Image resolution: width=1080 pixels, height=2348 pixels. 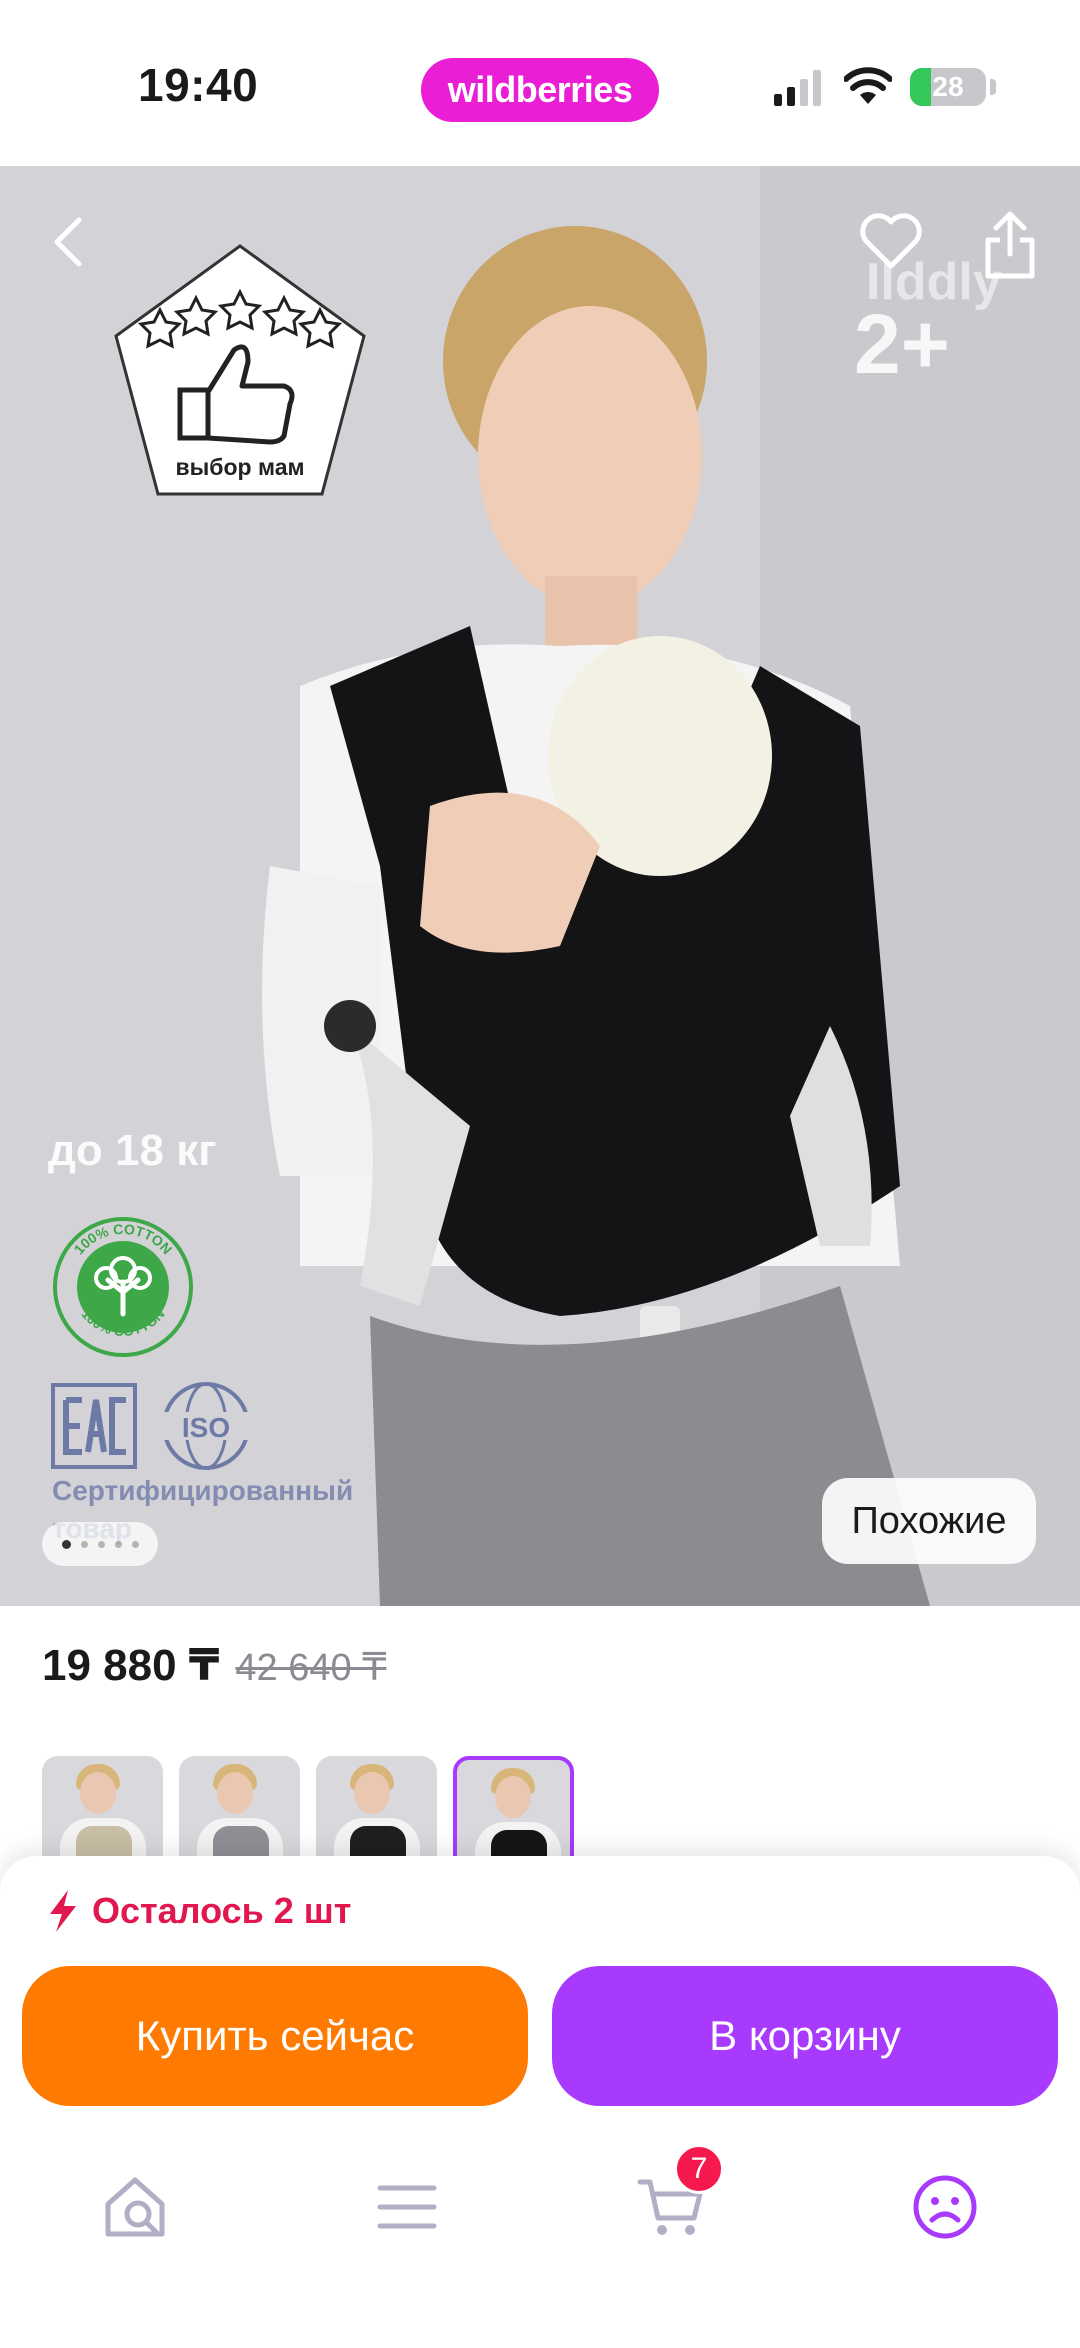 What do you see at coordinates (63, 1911) in the screenshot?
I see `lightning-icon` at bounding box center [63, 1911].